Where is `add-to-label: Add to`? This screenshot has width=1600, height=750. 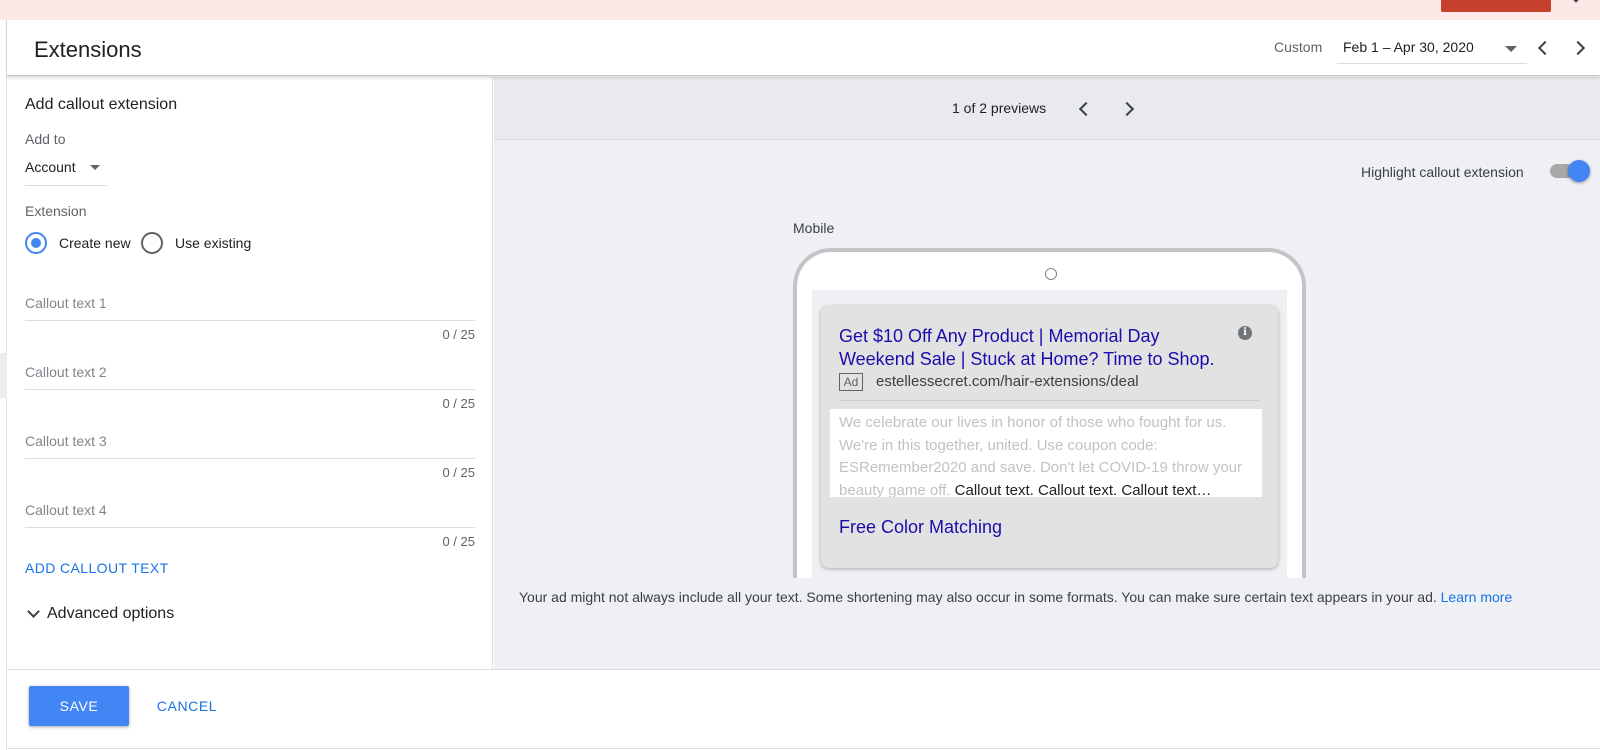 add-to-label: Add to is located at coordinates (45, 139).